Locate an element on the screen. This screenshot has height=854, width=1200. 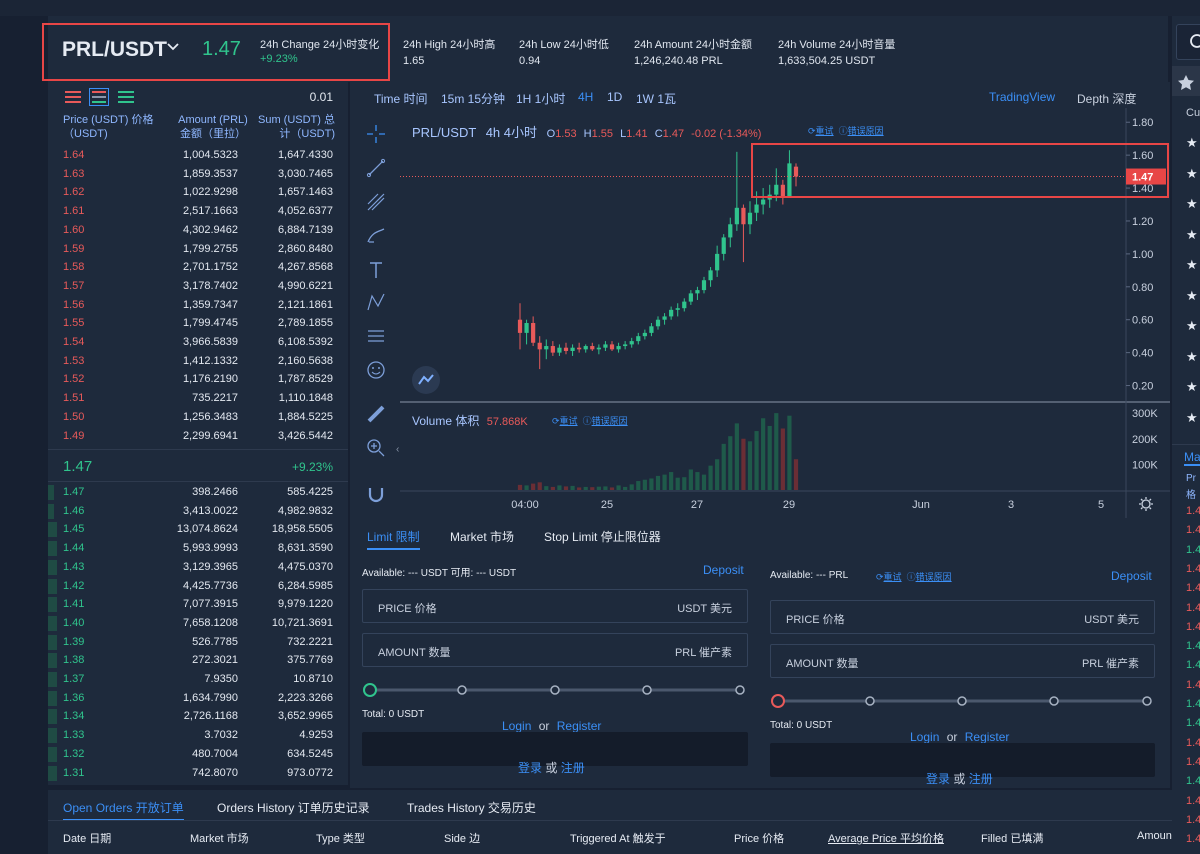
ask-row: 1.59 1,799.2755 2,860.8480 is located at coordinates (198, 249).